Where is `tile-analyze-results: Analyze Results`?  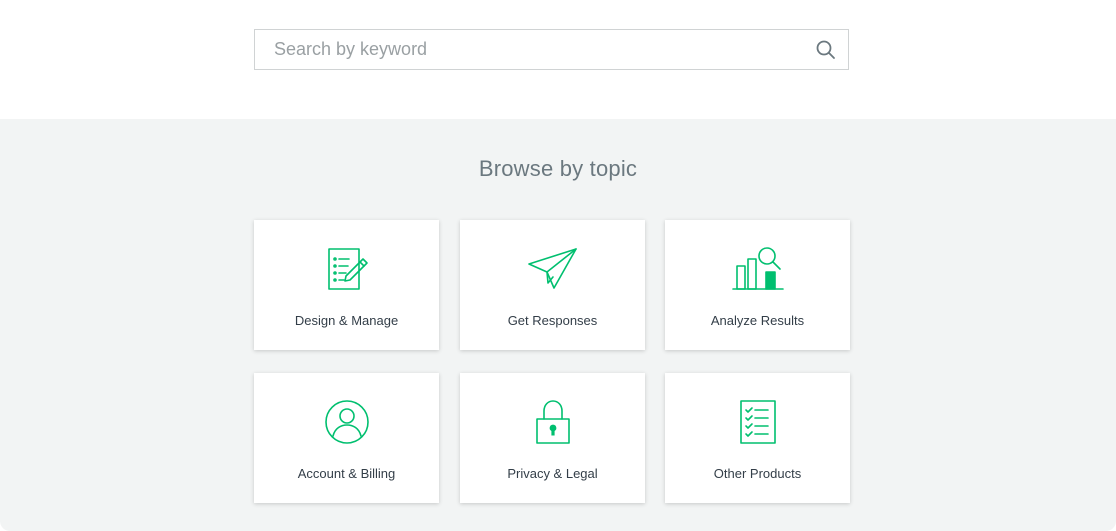 tile-analyze-results: Analyze Results is located at coordinates (757, 285).